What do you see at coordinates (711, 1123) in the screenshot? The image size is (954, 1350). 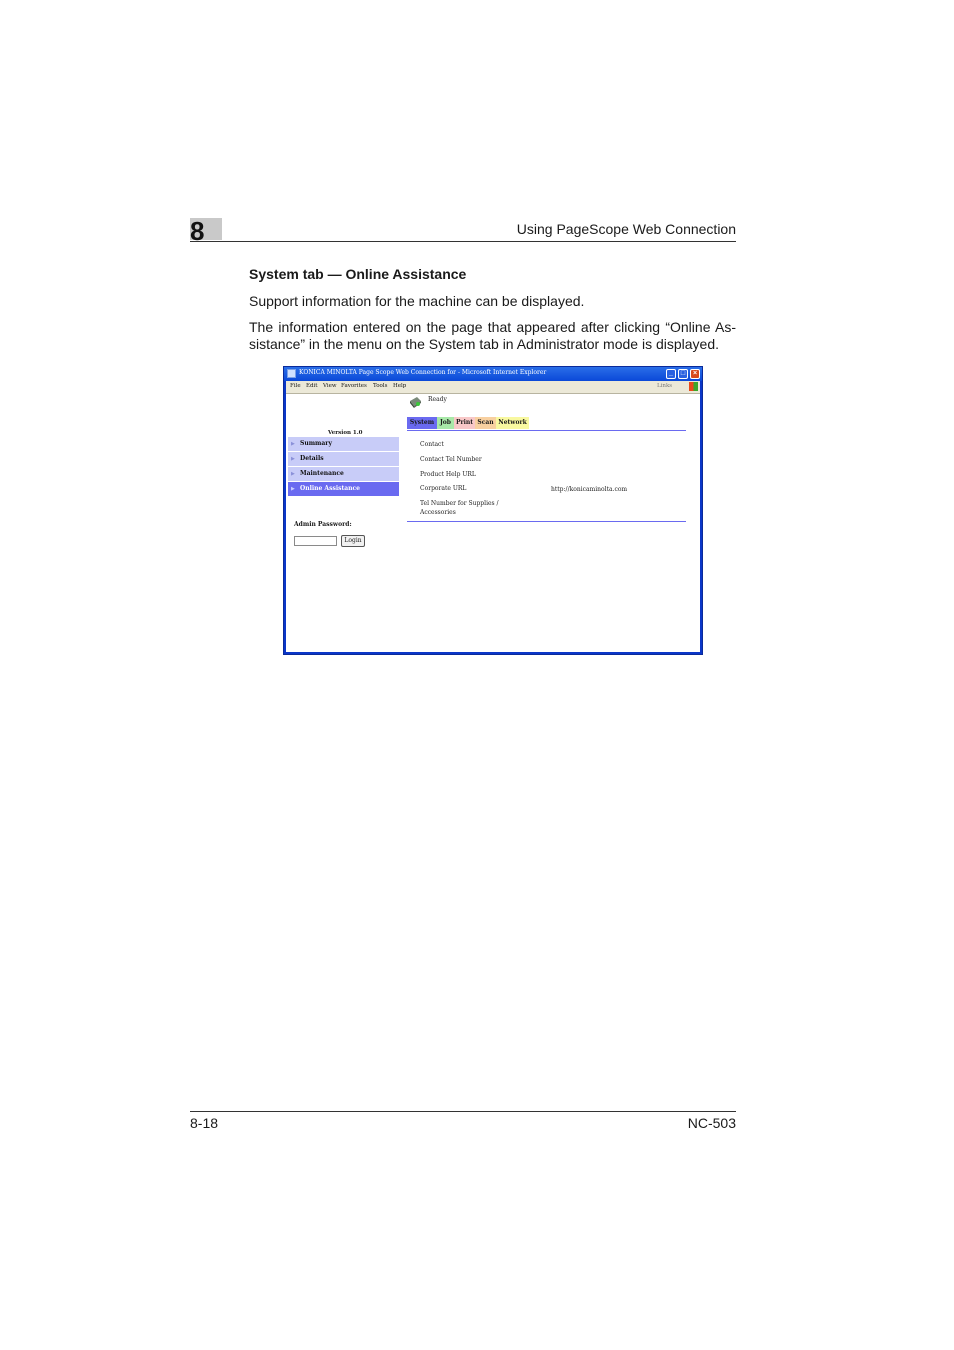 I see `model-name: NC-503` at bounding box center [711, 1123].